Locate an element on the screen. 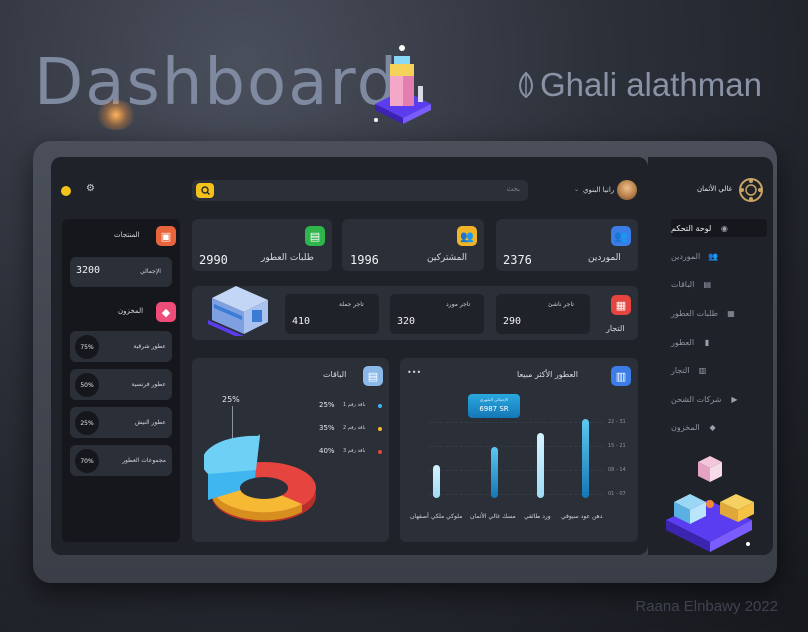 This screenshot has height=632, width=808. progress-ring: 70% is located at coordinates (87, 461).